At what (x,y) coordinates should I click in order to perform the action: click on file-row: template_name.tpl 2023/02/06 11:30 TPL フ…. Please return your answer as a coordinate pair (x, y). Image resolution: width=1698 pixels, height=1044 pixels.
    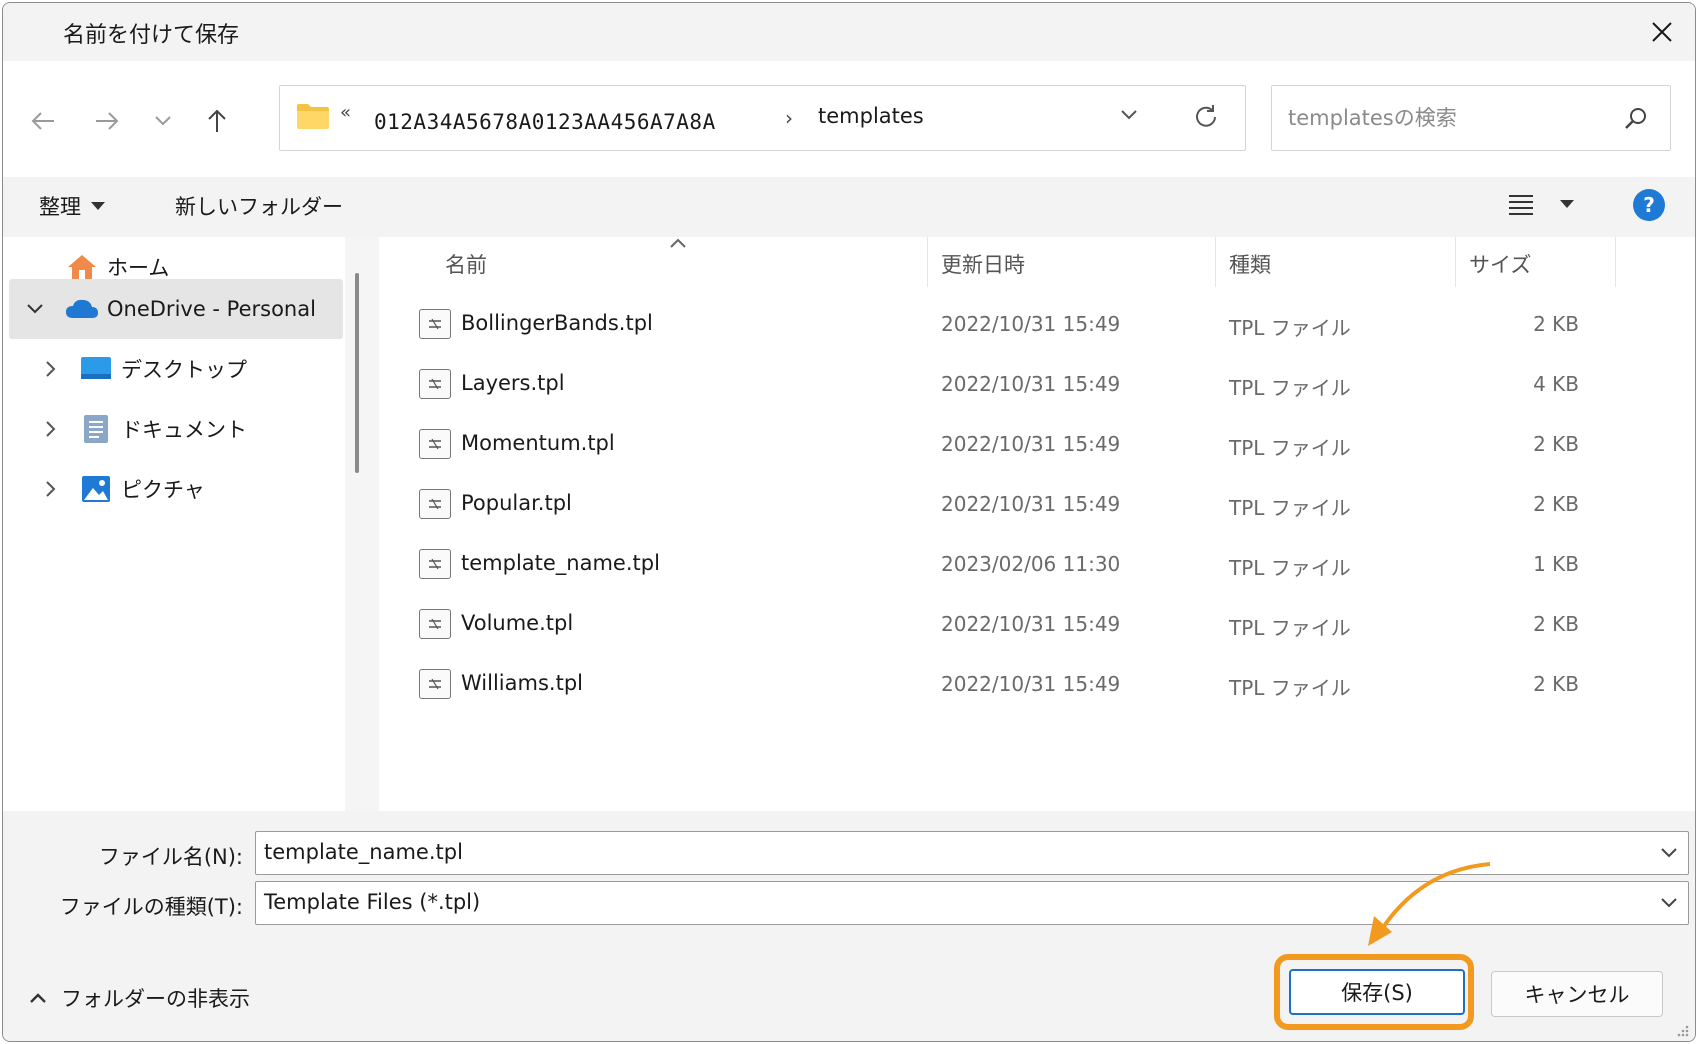
    Looking at the image, I should click on (1037, 565).